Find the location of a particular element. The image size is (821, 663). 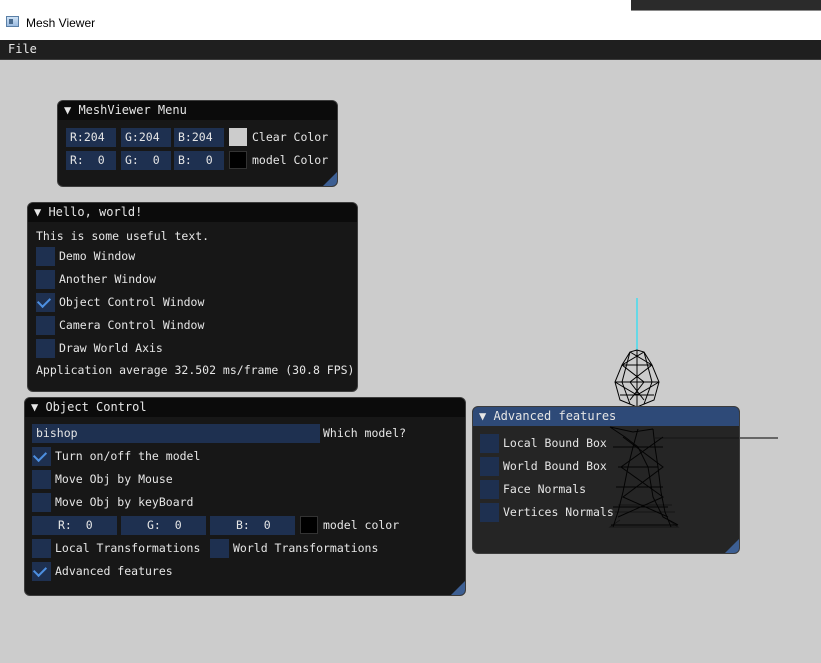

model-name-label: Which model? is located at coordinates (365, 433).